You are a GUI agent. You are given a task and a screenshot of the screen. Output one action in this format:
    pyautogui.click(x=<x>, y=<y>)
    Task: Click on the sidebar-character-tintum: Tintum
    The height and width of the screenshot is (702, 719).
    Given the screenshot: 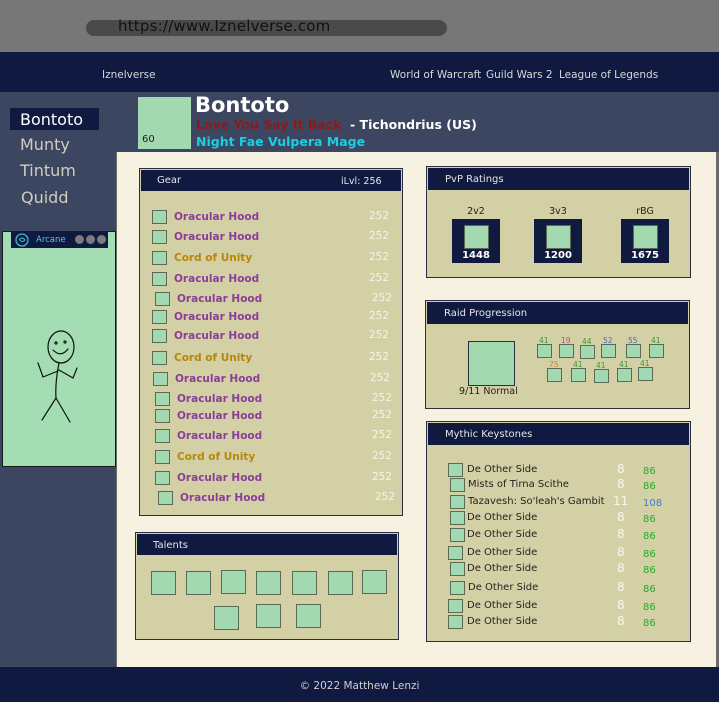 What is the action you would take?
    pyautogui.click(x=48, y=170)
    